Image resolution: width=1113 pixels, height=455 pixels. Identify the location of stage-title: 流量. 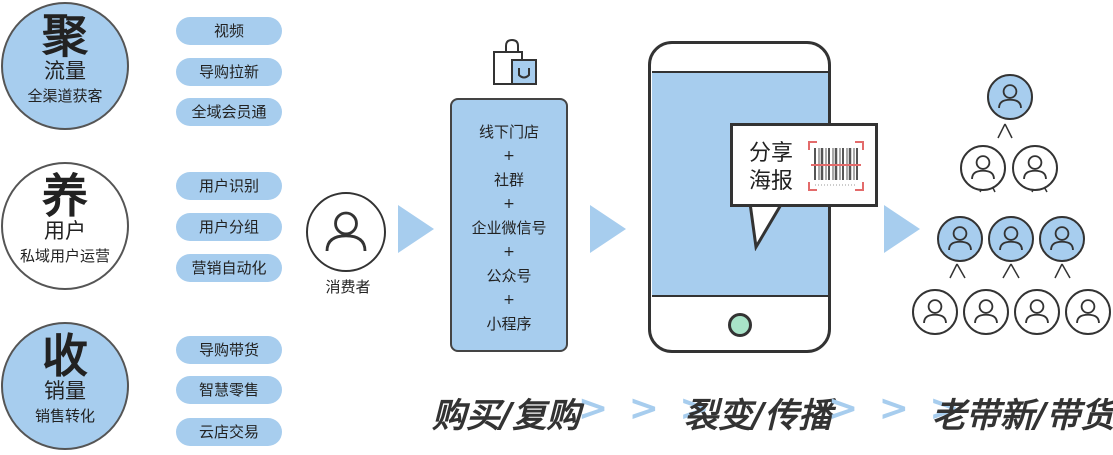
(65, 71).